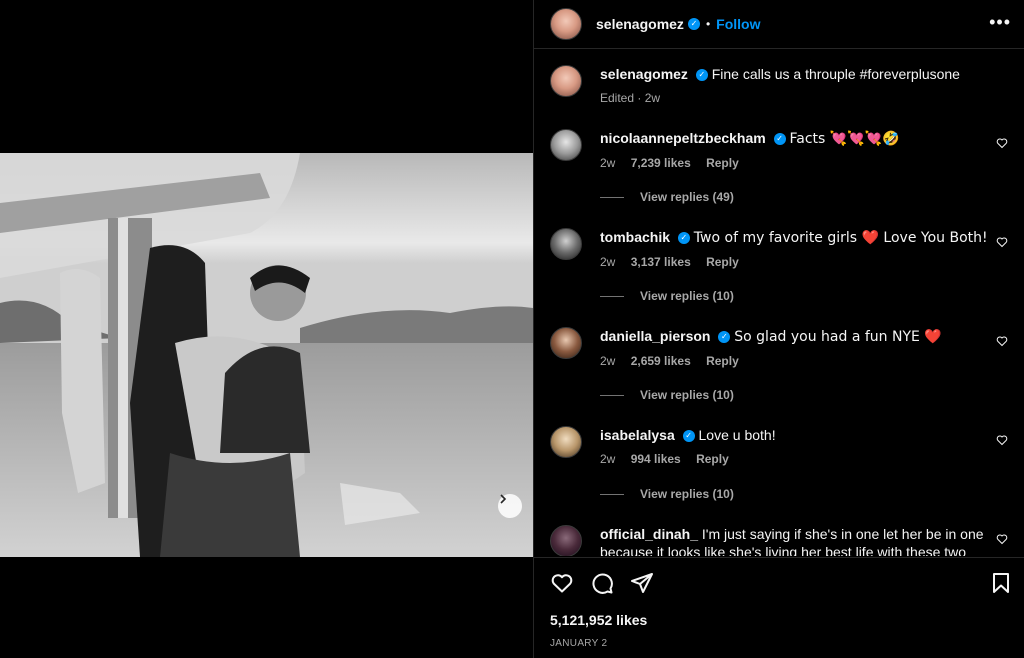 Image resolution: width=1024 pixels, height=658 pixels. I want to click on comment-username: nicolaannepeltzbeckham, so click(683, 138).